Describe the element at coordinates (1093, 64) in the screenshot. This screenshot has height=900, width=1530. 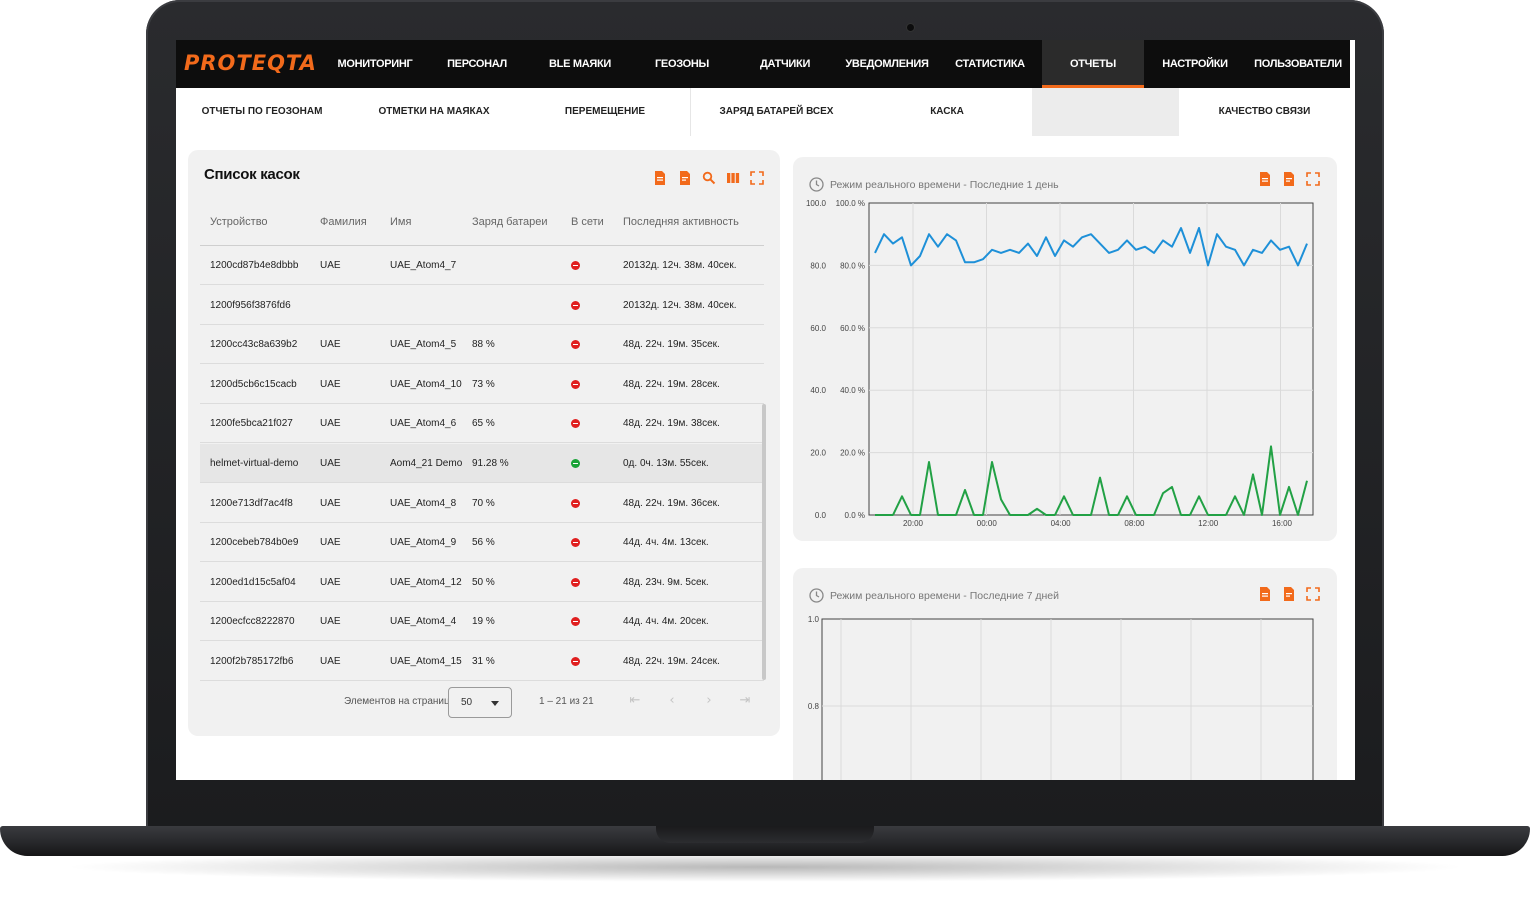
I see `nav-item-reports: ОТЧЕТЫ` at that location.